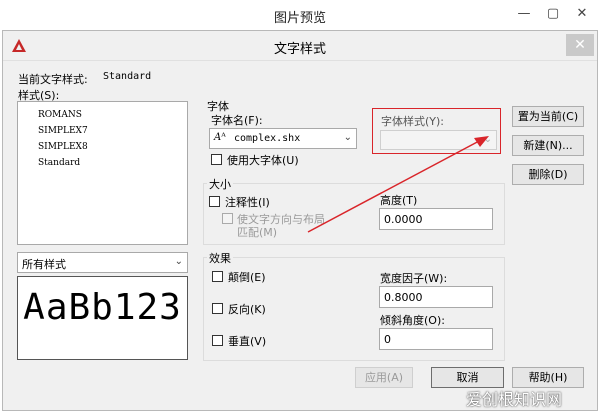 The image size is (600, 411). Describe the element at coordinates (398, 184) in the screenshot. I see `annotation-arrow` at that location.